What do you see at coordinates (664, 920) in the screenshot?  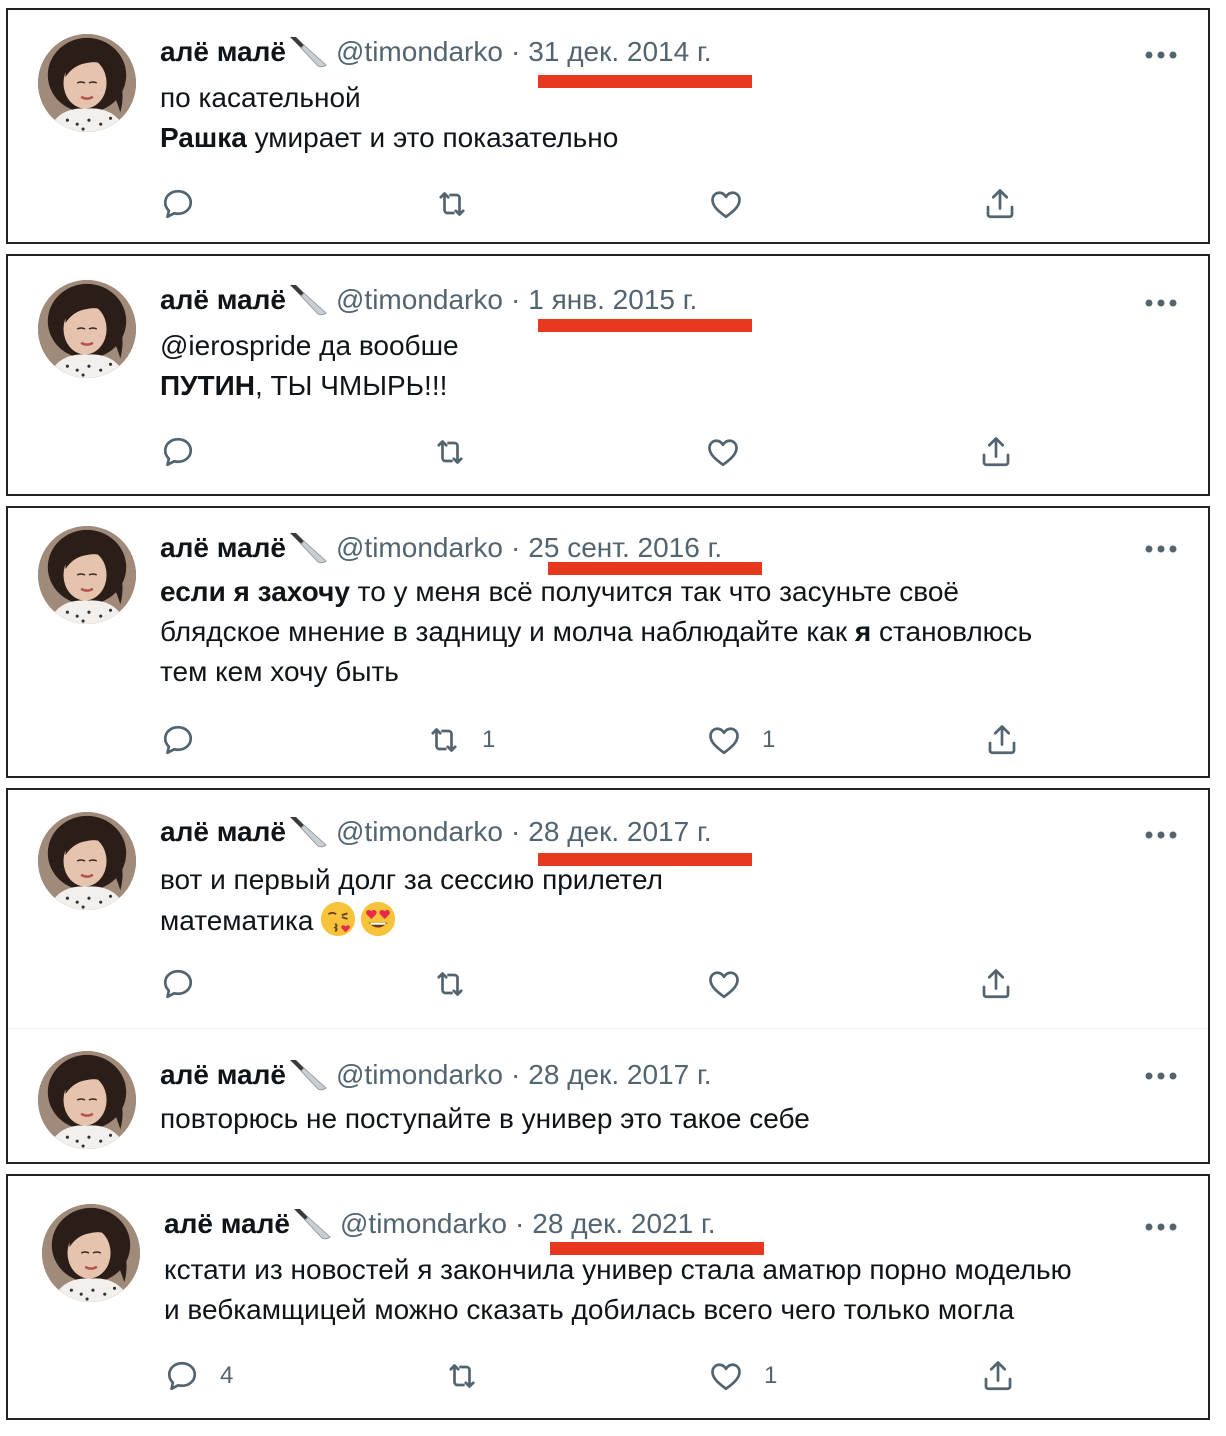 I see `tweet-line: математика` at bounding box center [664, 920].